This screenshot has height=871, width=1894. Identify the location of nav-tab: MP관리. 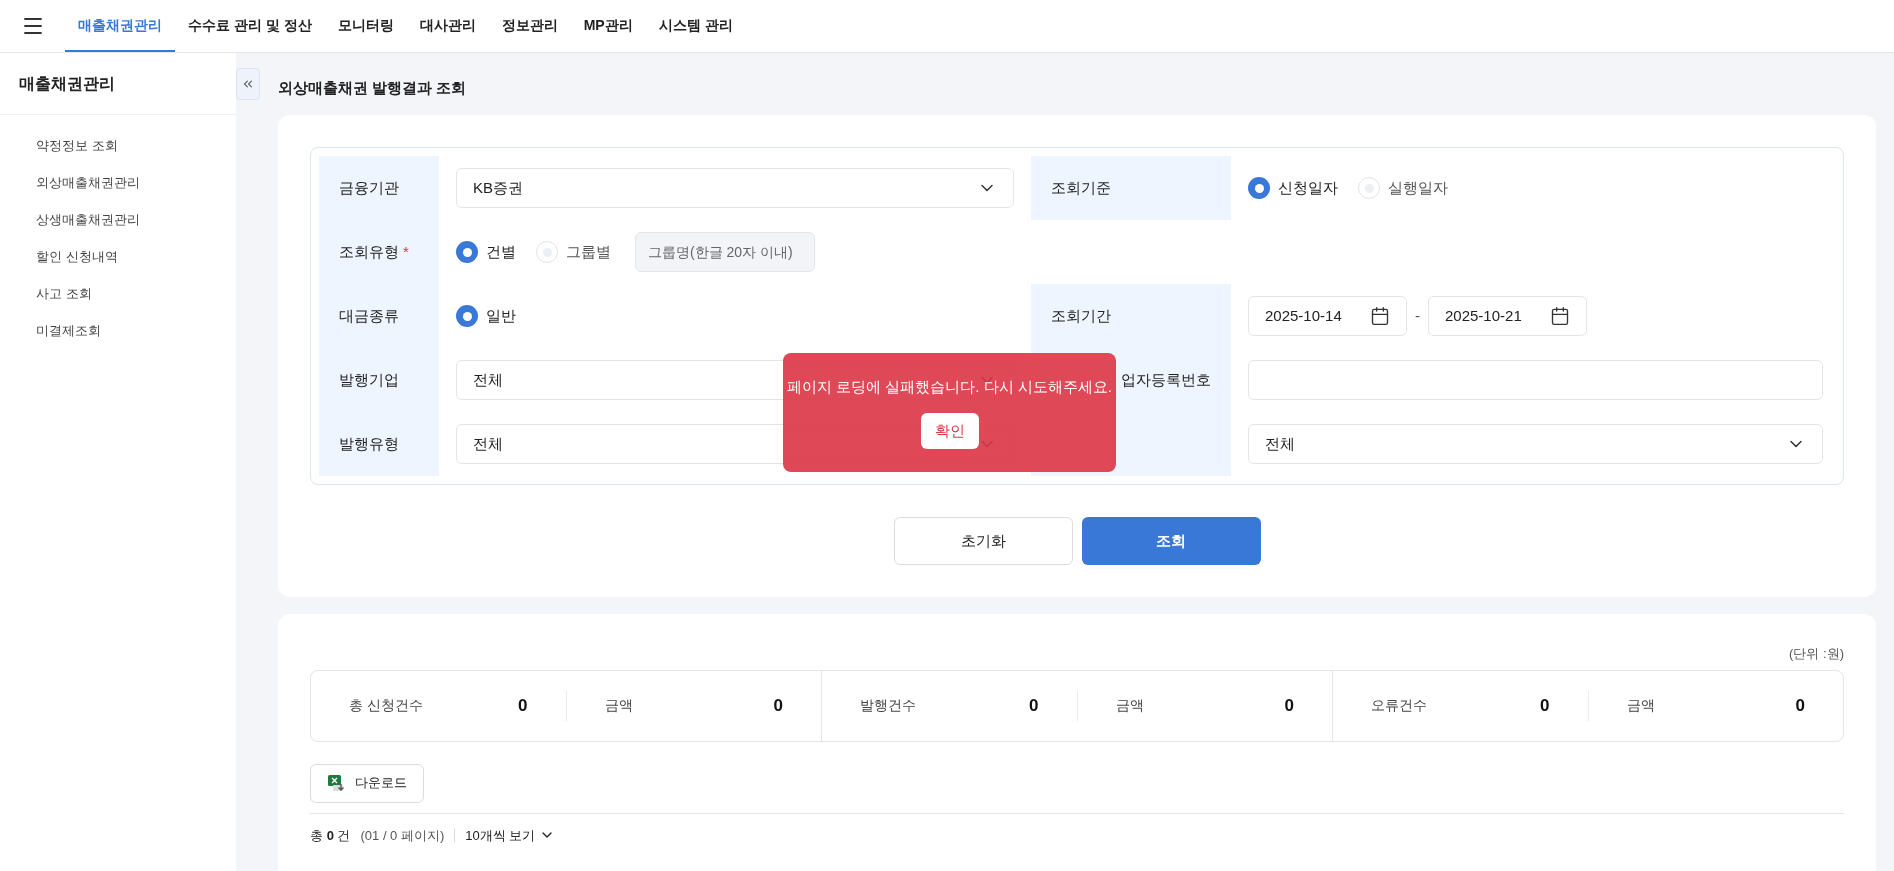
(608, 26).